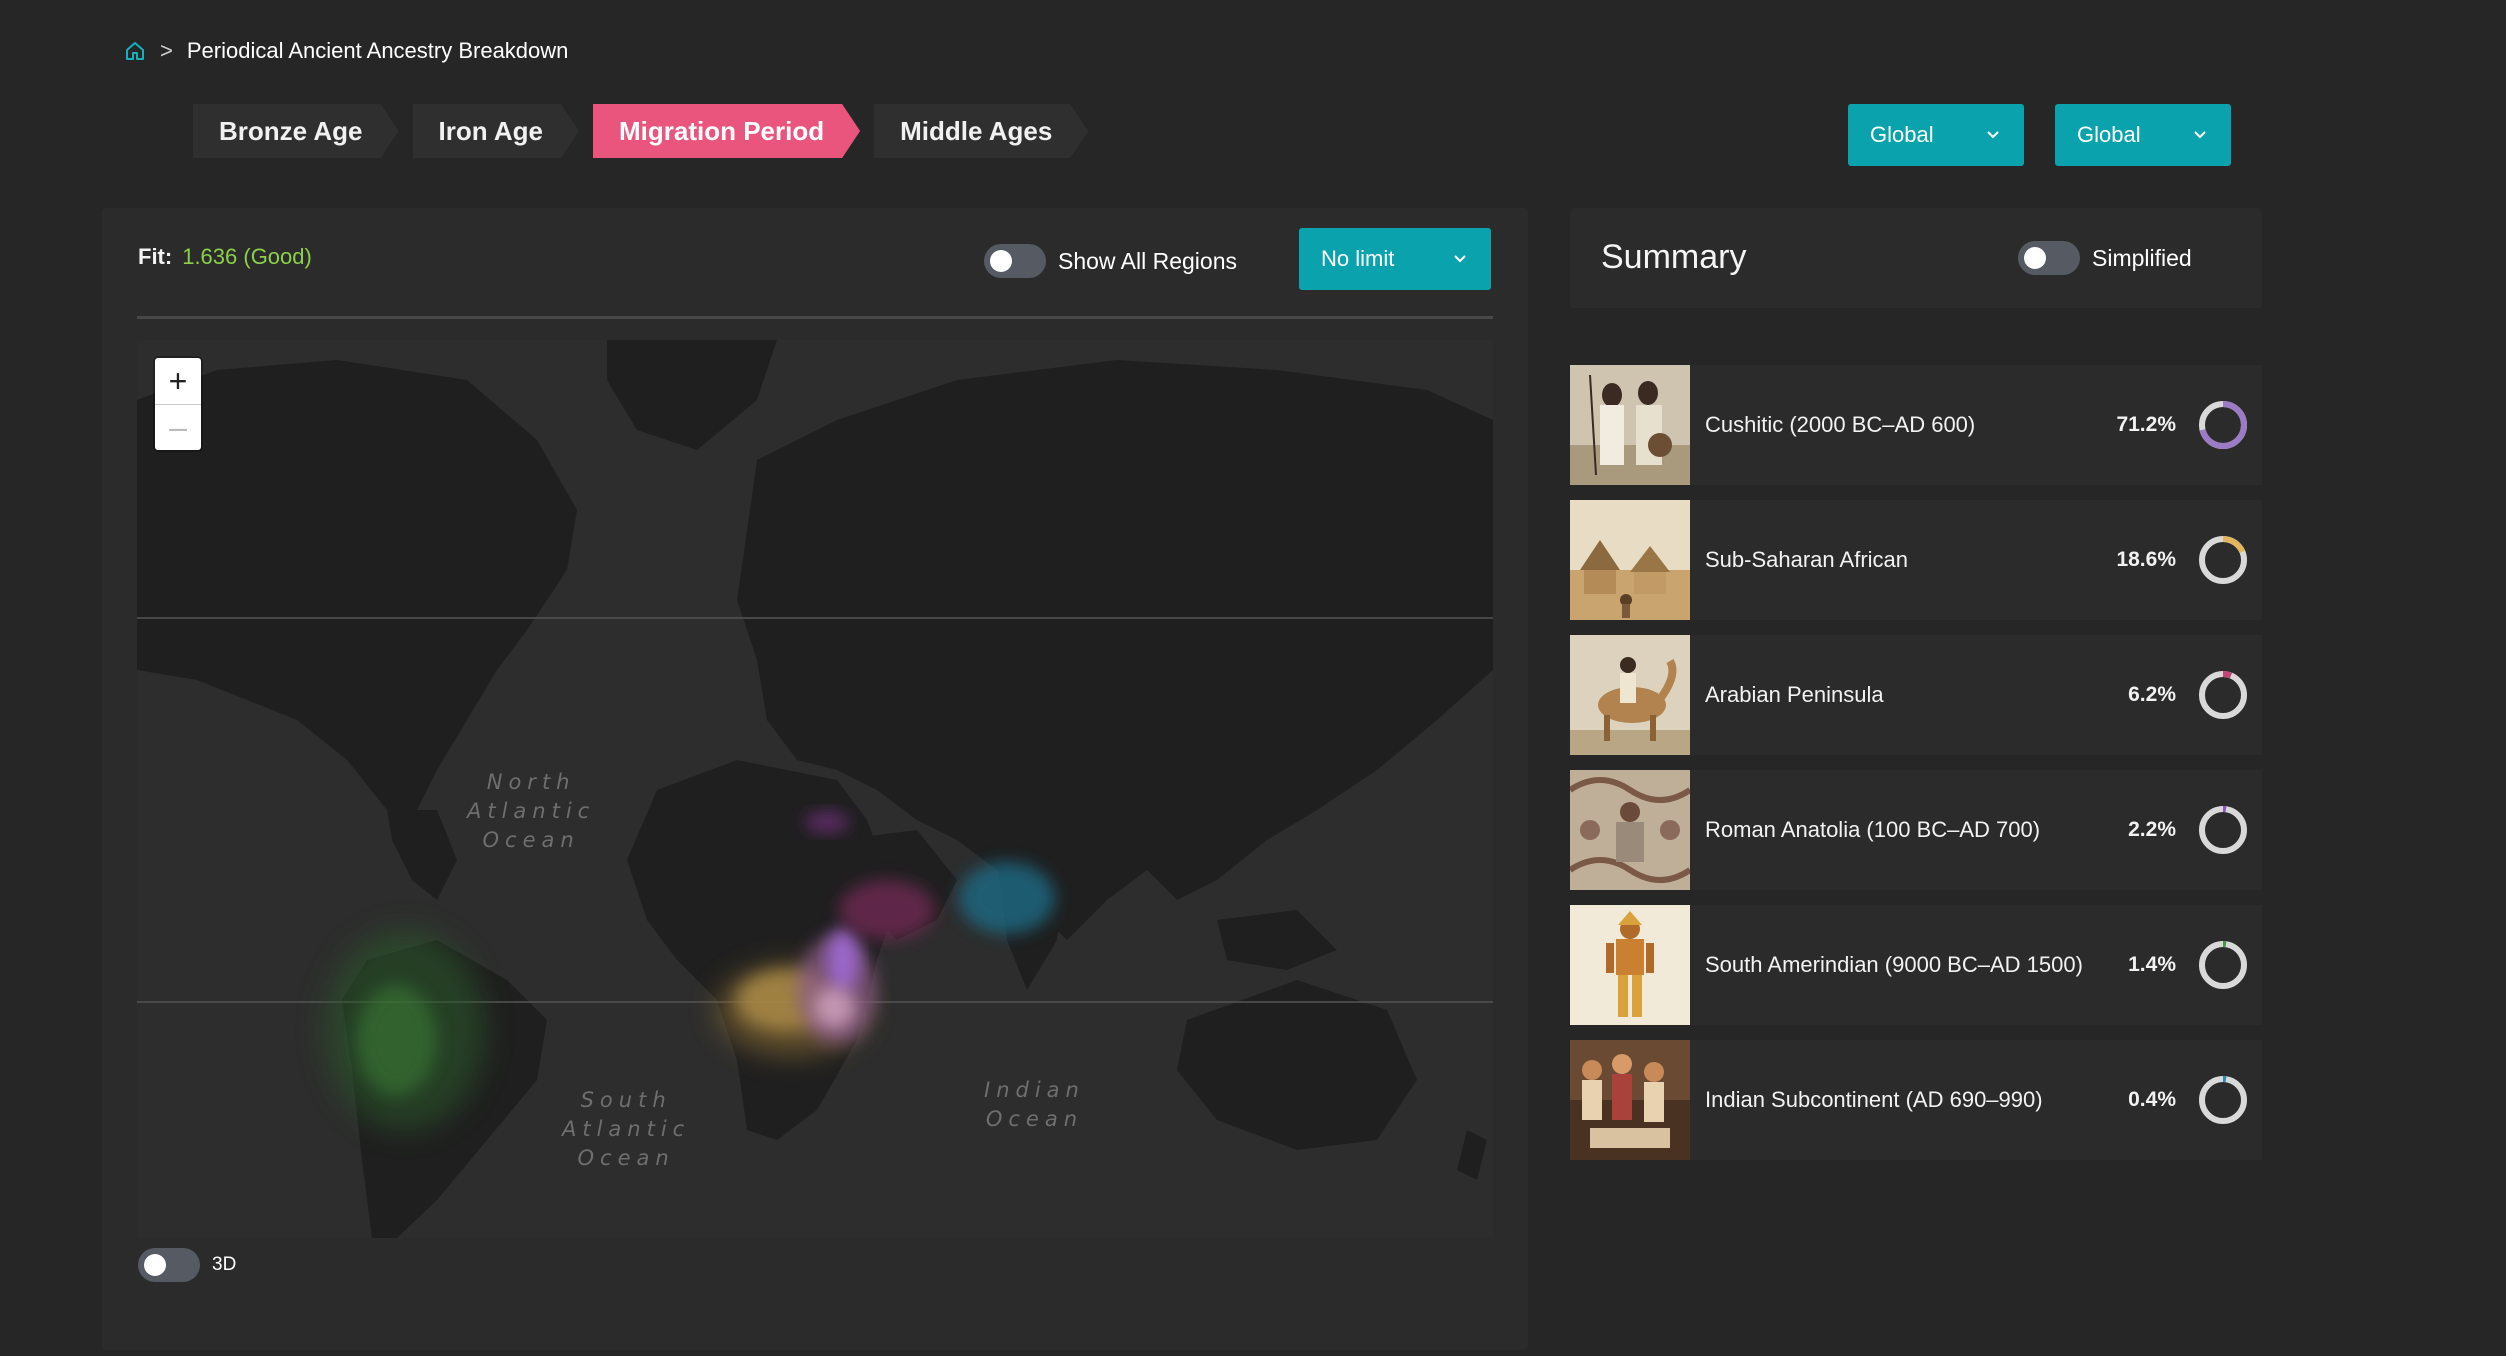  Describe the element at coordinates (178, 427) in the screenshot. I see `zoom-out-button: –` at that location.